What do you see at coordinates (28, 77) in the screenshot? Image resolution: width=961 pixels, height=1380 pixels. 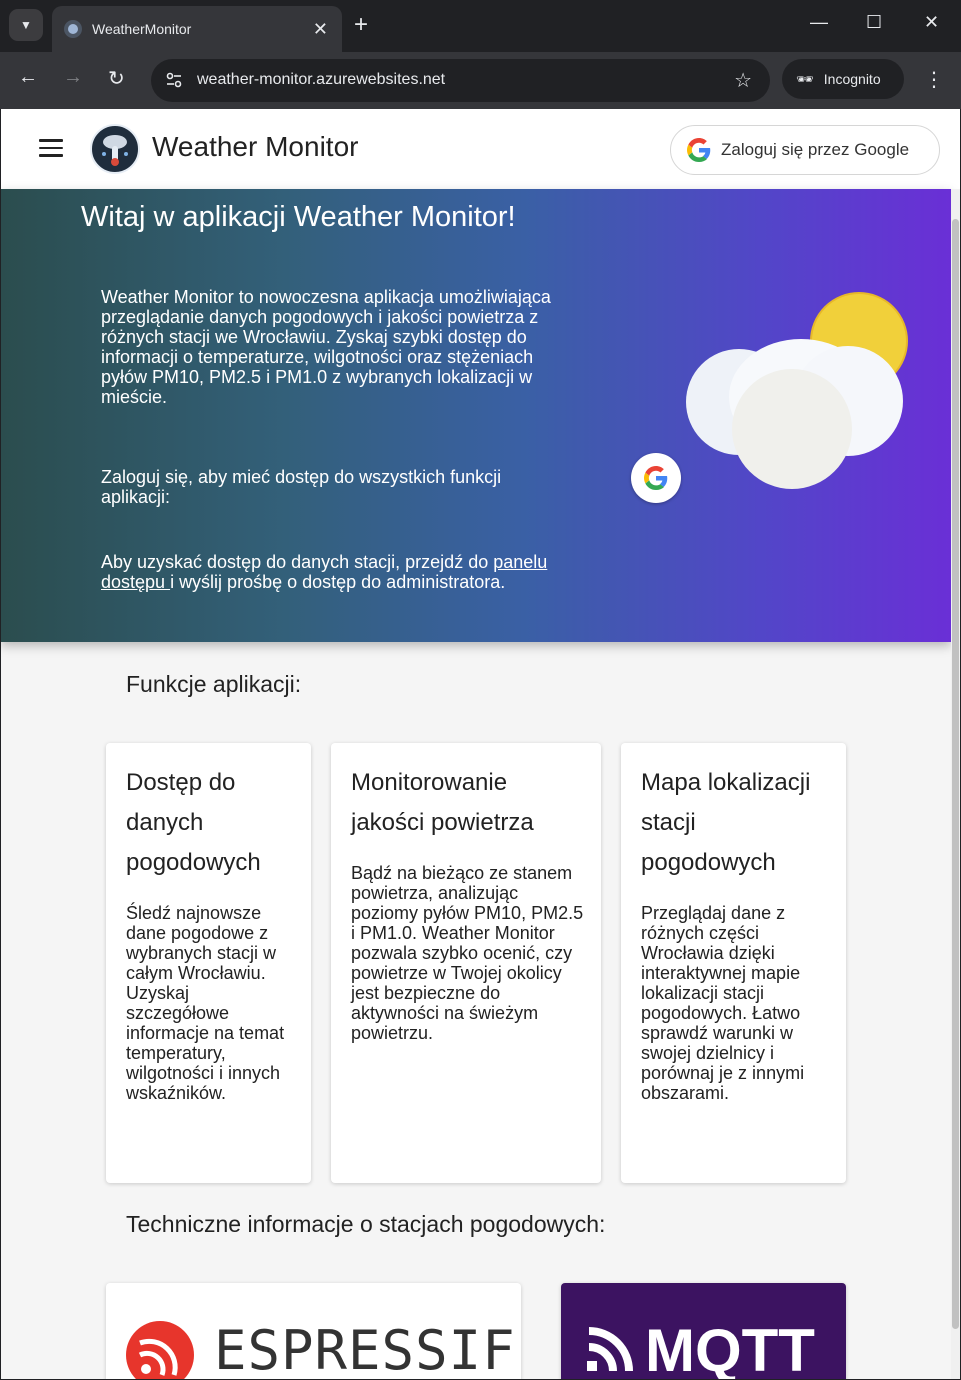 I see `back-arrow-icon: ←` at bounding box center [28, 77].